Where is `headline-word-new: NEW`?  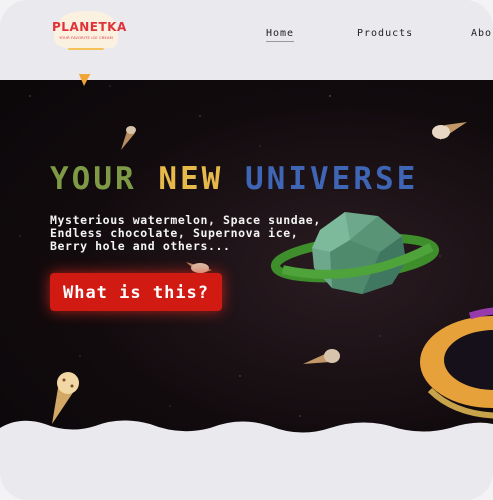
headline-word-new: NEW is located at coordinates (191, 179).